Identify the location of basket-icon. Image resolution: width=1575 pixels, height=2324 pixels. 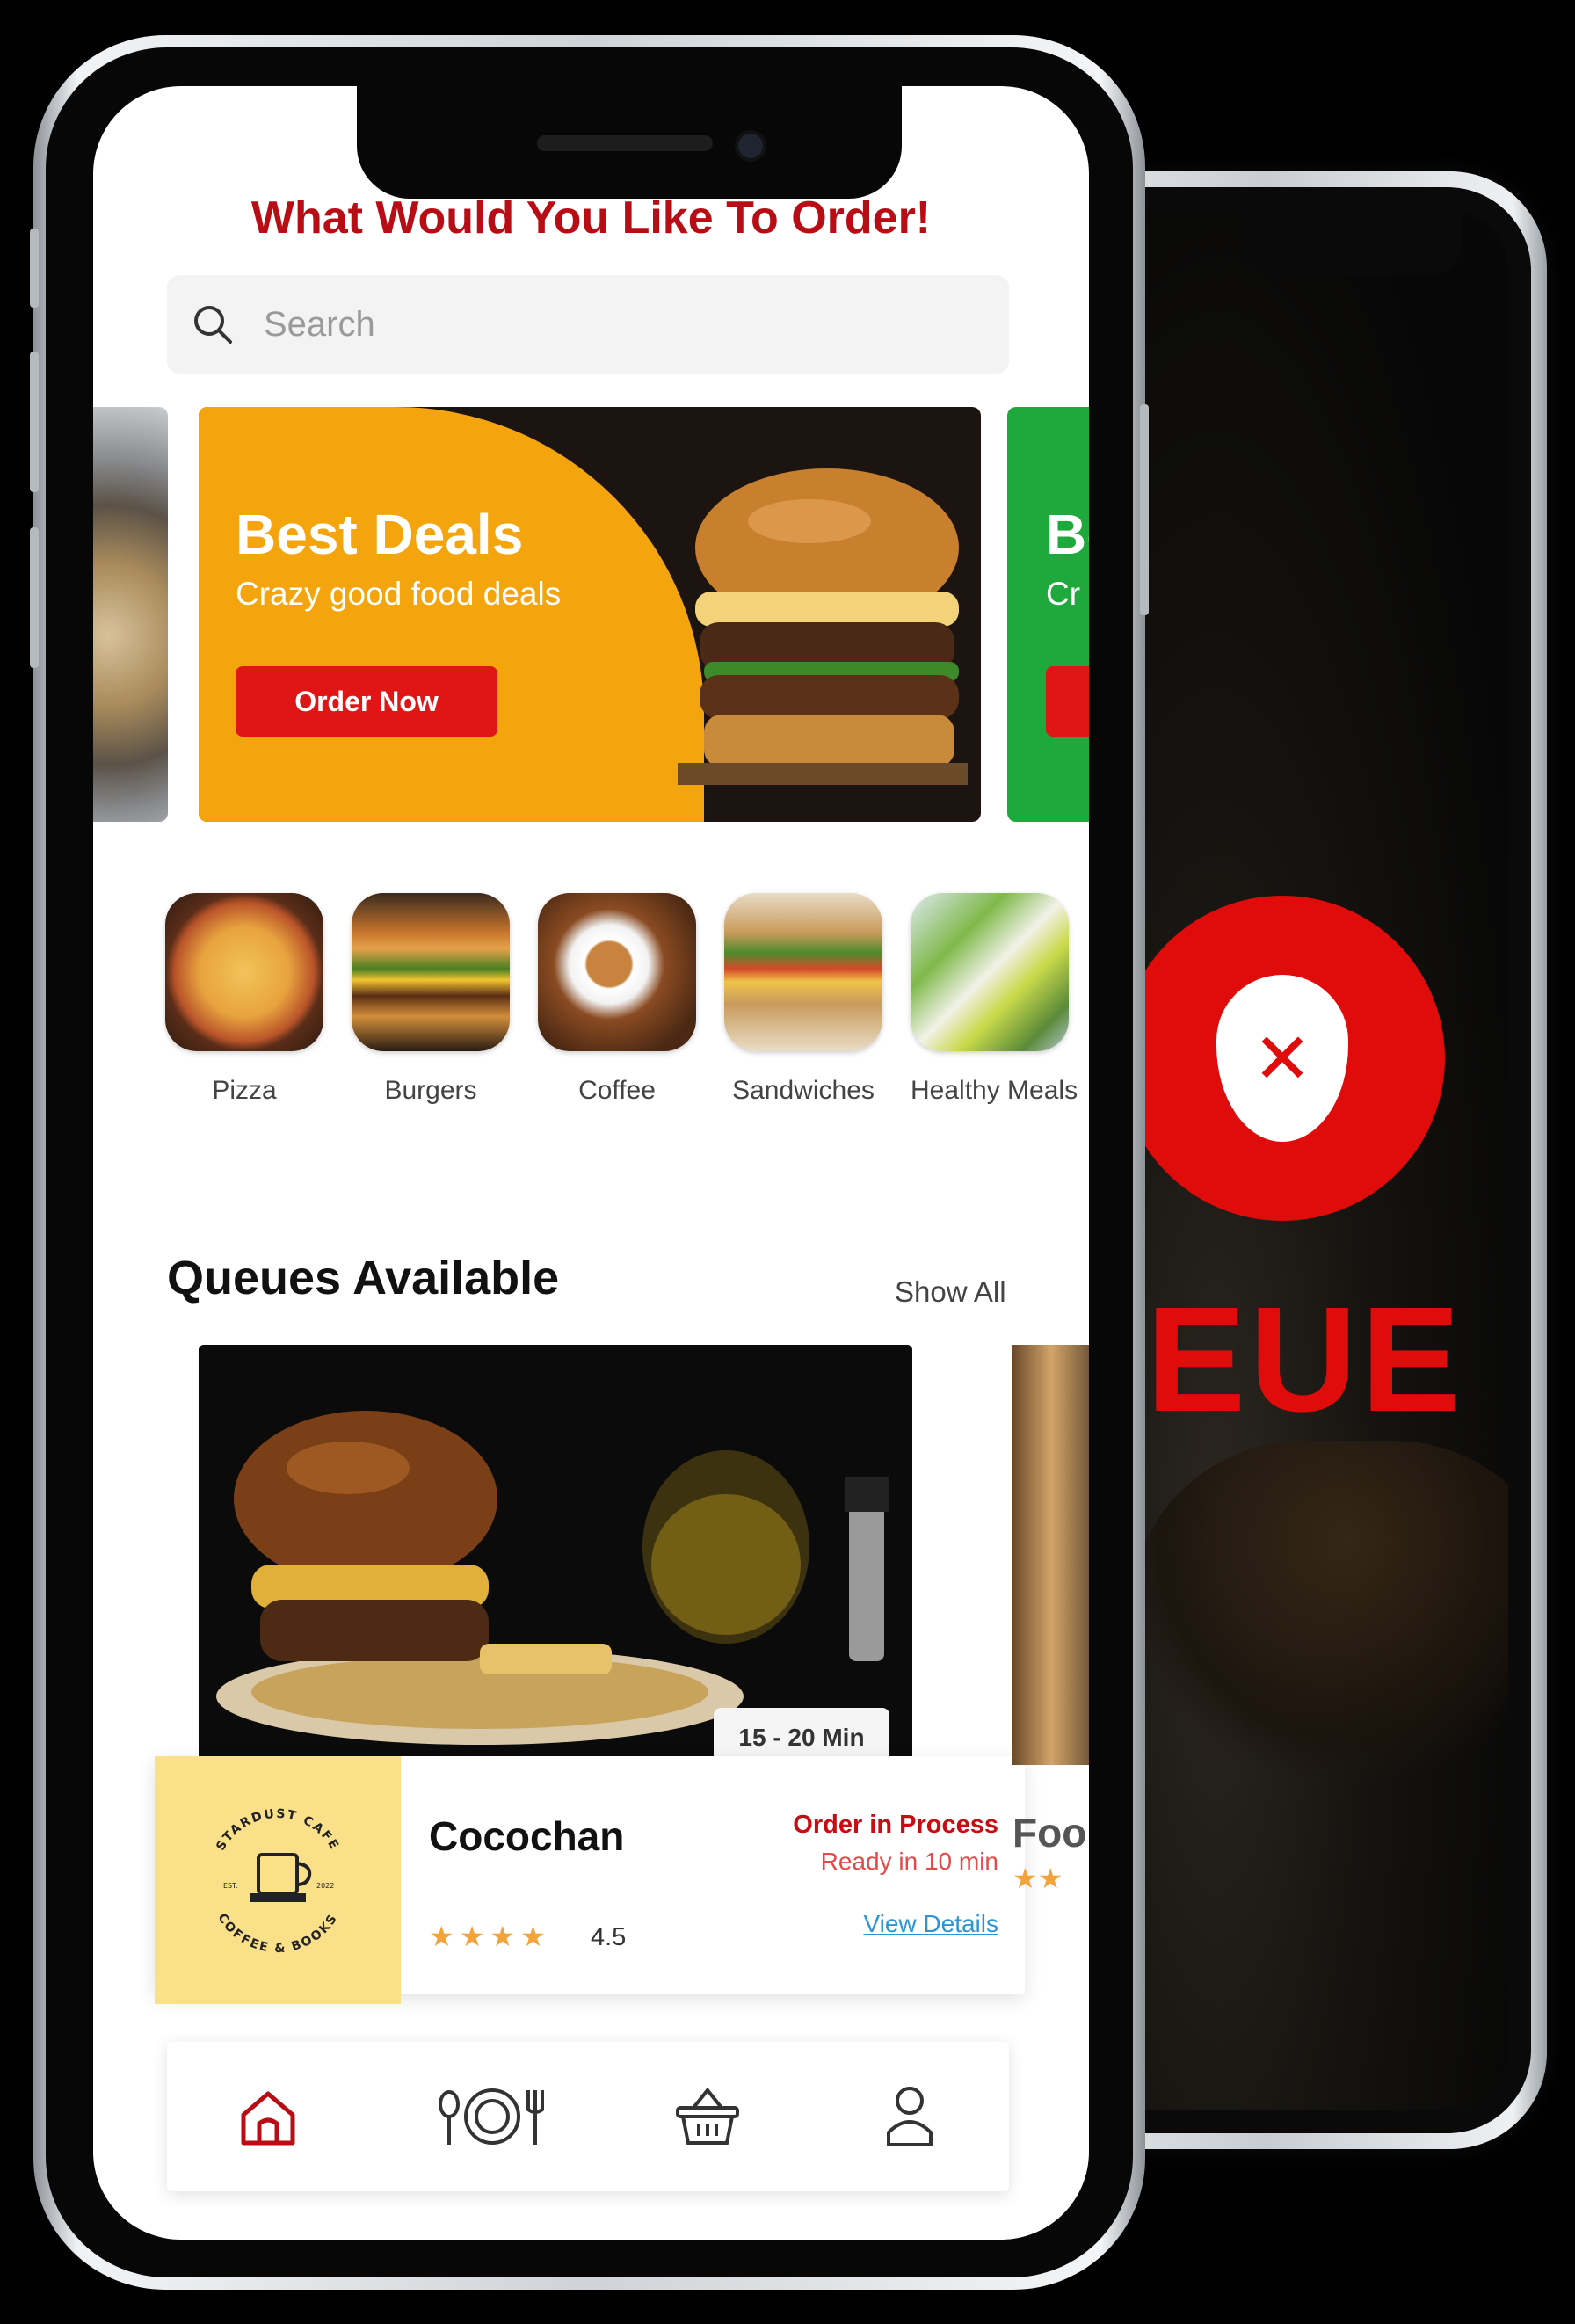
(707, 2116).